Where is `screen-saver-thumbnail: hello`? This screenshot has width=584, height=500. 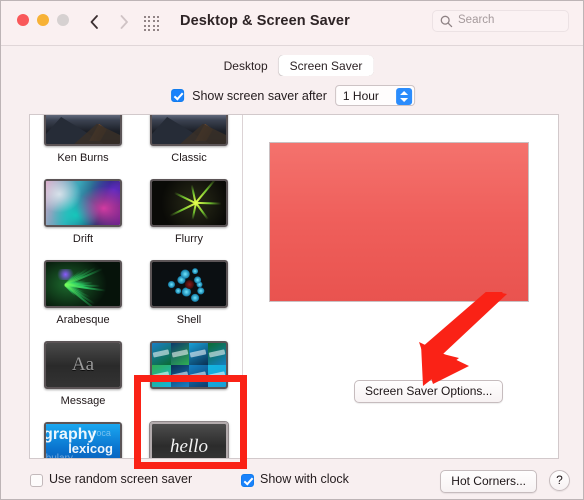
screen-saver-thumbnail: hello is located at coordinates (189, 440).